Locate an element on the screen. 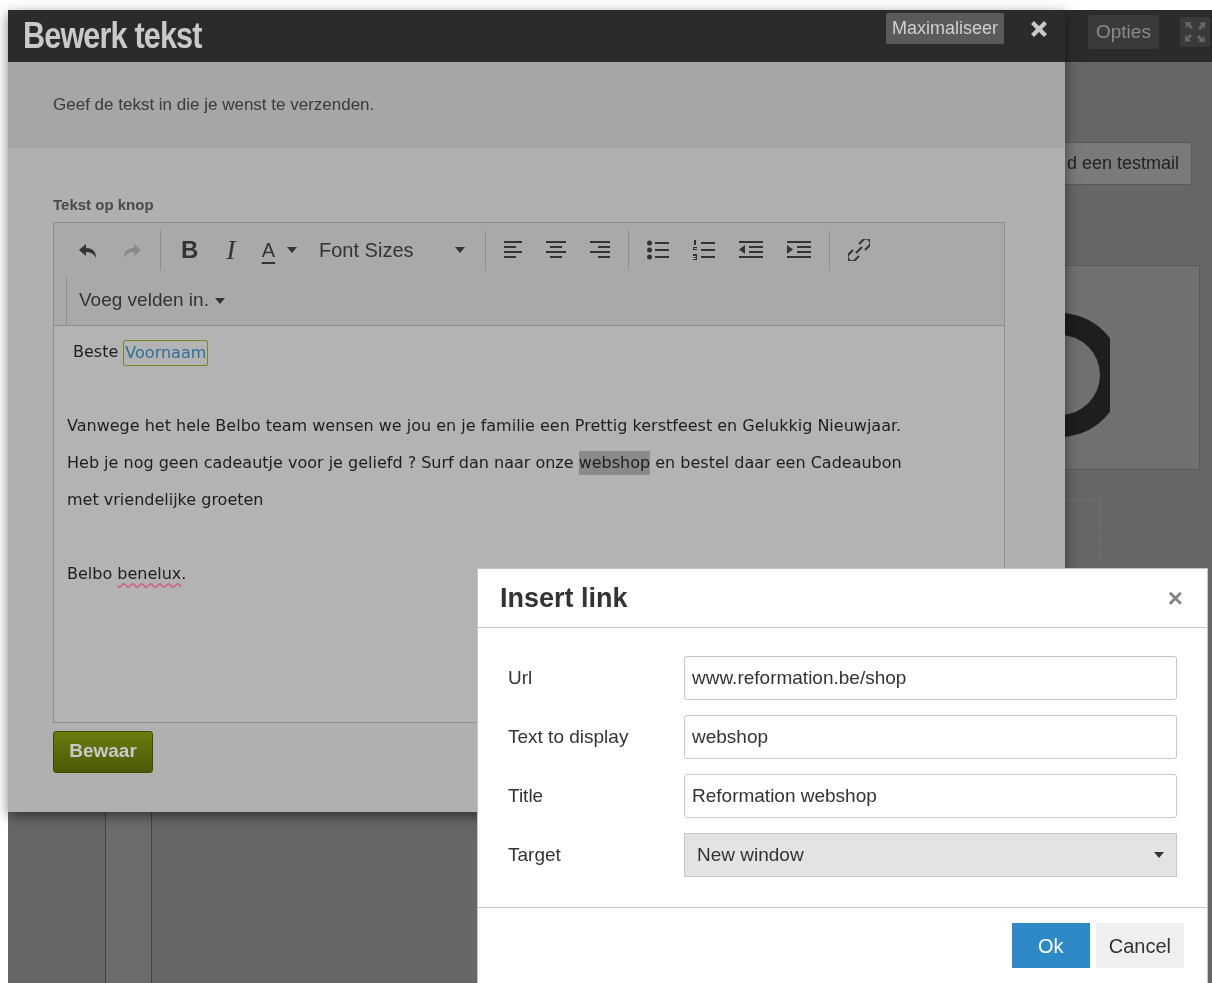  insert-fields-dropdown: Voeg velden in. is located at coordinates (152, 300).